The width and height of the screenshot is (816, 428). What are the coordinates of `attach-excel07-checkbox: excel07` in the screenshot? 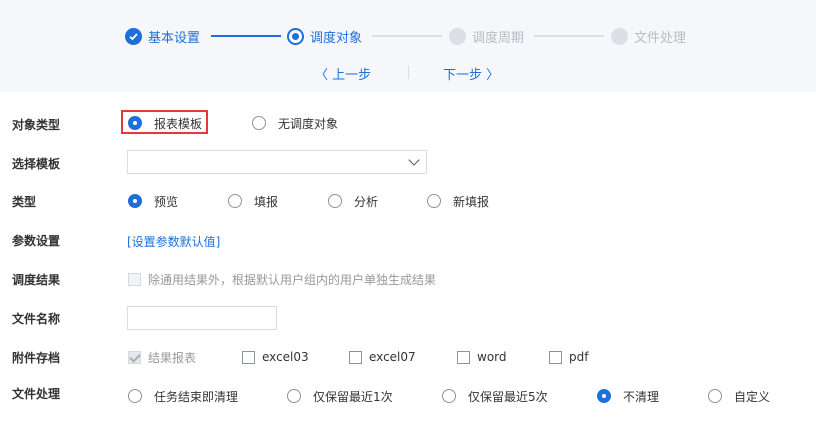 It's located at (382, 357).